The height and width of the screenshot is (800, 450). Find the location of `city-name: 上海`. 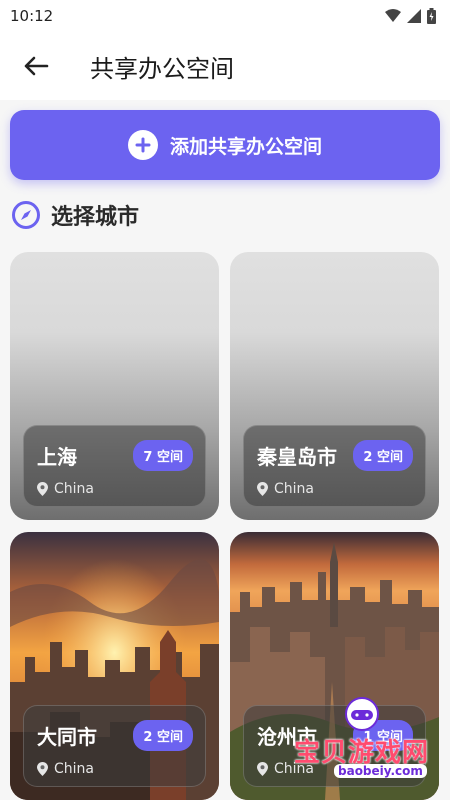

city-name: 上海 is located at coordinates (57, 457).